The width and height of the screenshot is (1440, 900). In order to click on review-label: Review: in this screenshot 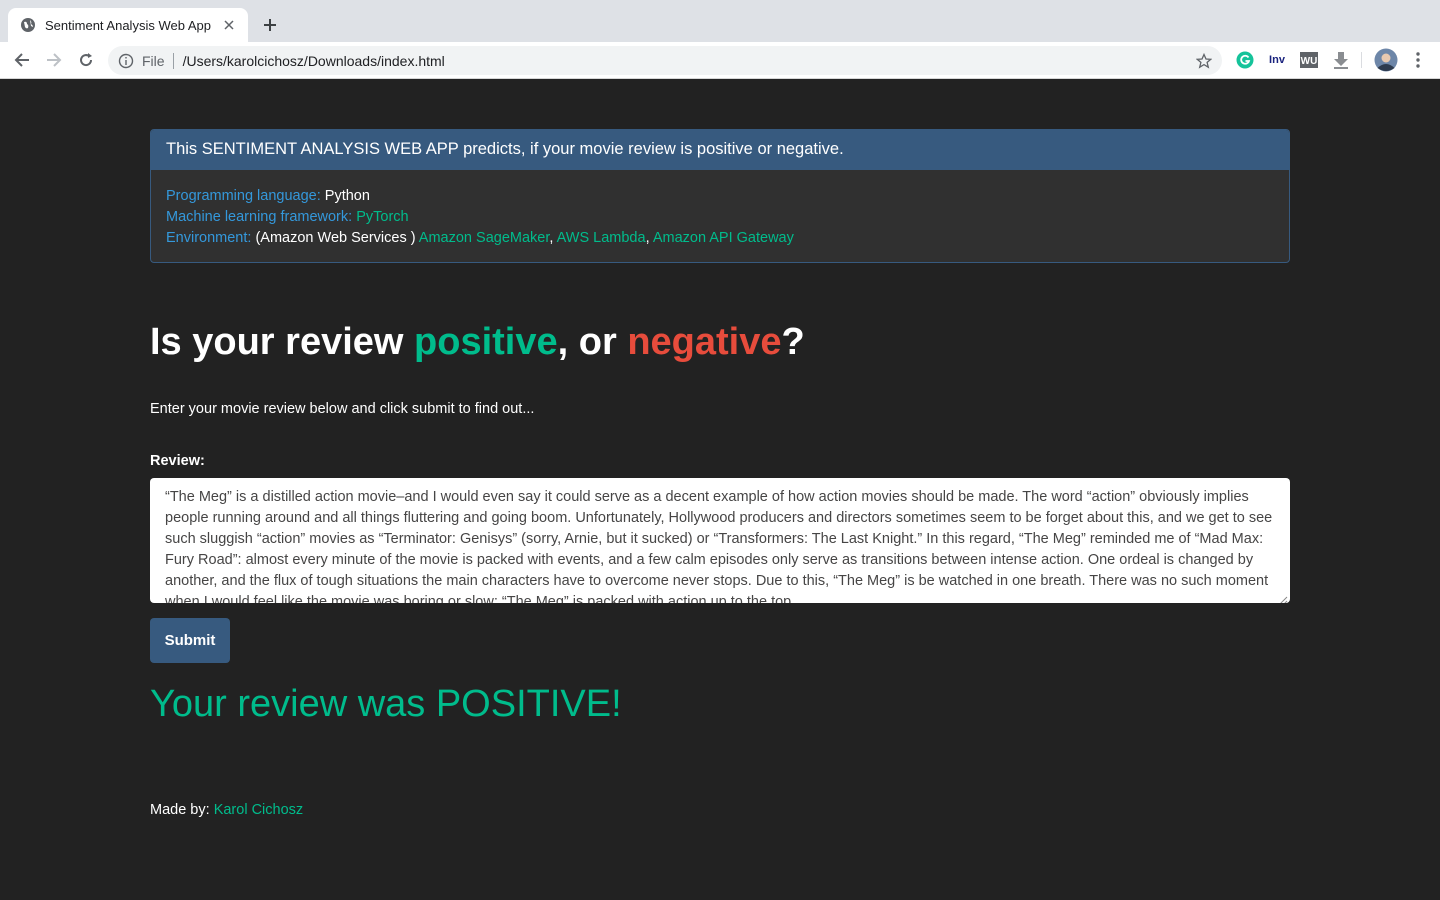, I will do `click(177, 461)`.